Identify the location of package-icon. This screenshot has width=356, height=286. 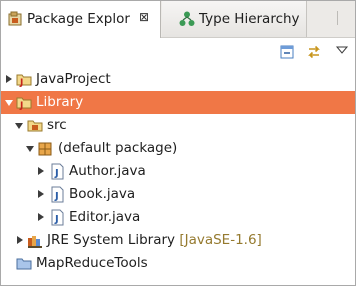
(45, 149).